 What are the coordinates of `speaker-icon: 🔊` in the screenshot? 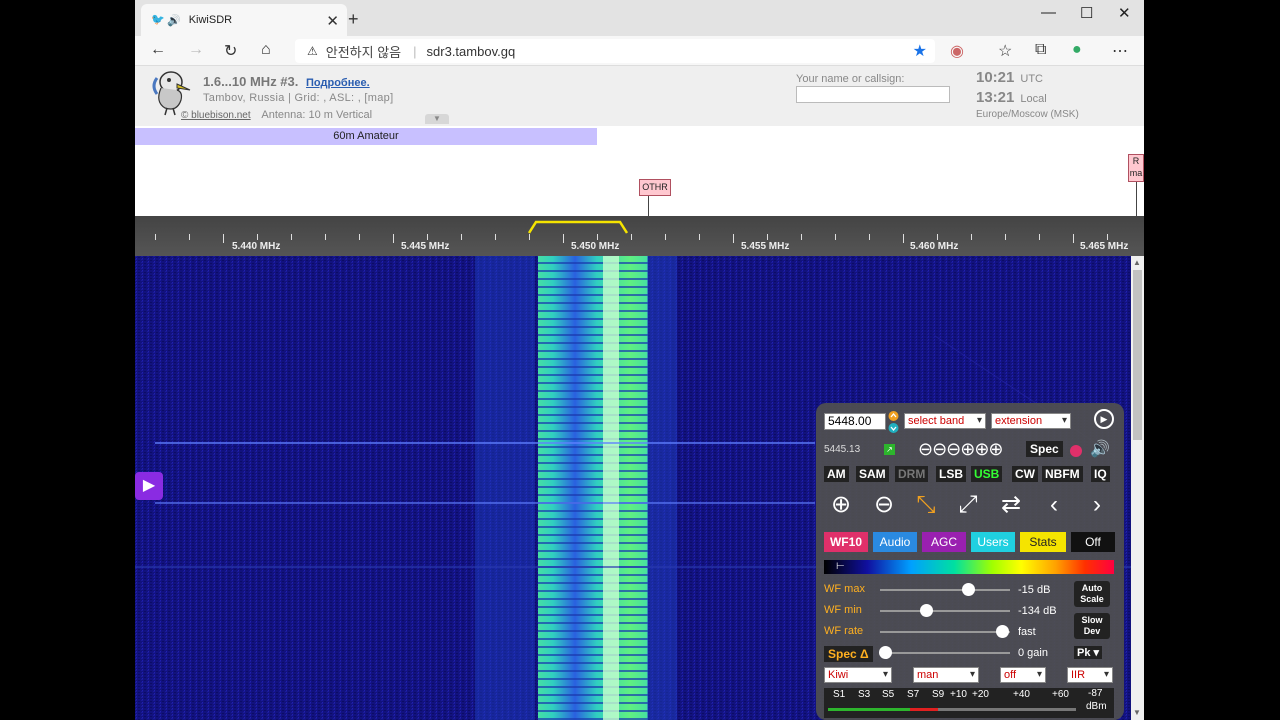 It's located at (174, 20).